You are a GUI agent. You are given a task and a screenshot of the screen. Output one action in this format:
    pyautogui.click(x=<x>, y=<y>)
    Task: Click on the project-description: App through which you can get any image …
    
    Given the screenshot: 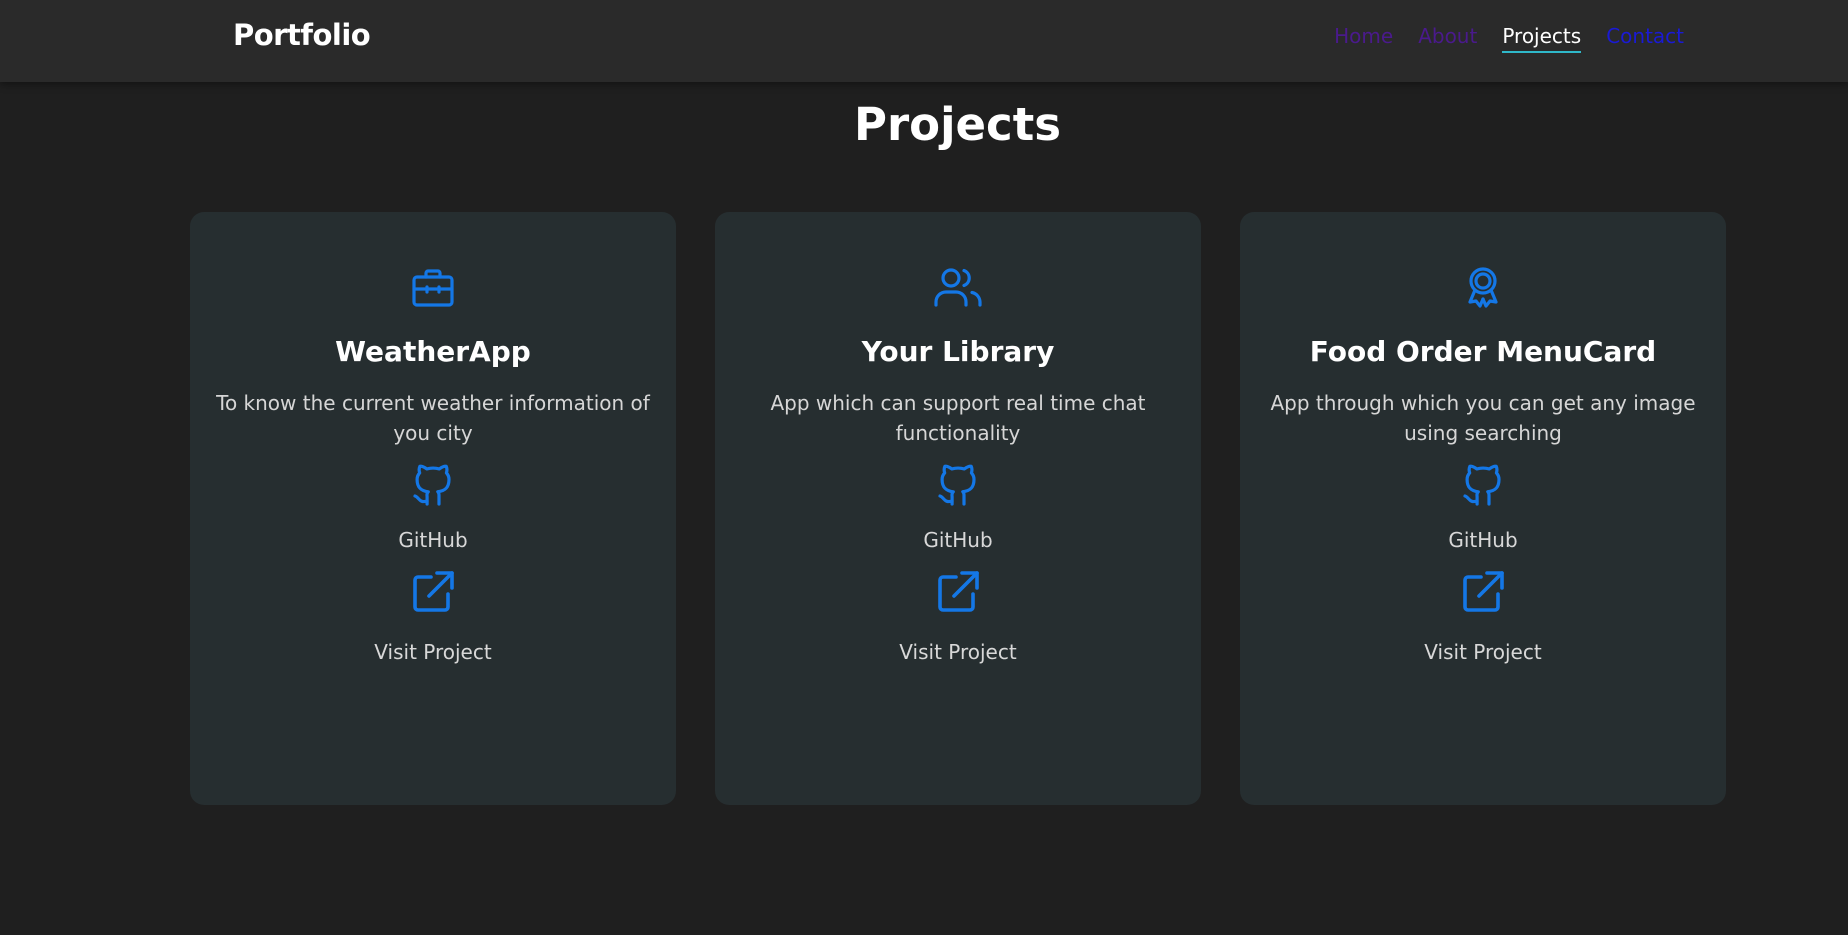 What is the action you would take?
    pyautogui.click(x=1483, y=418)
    